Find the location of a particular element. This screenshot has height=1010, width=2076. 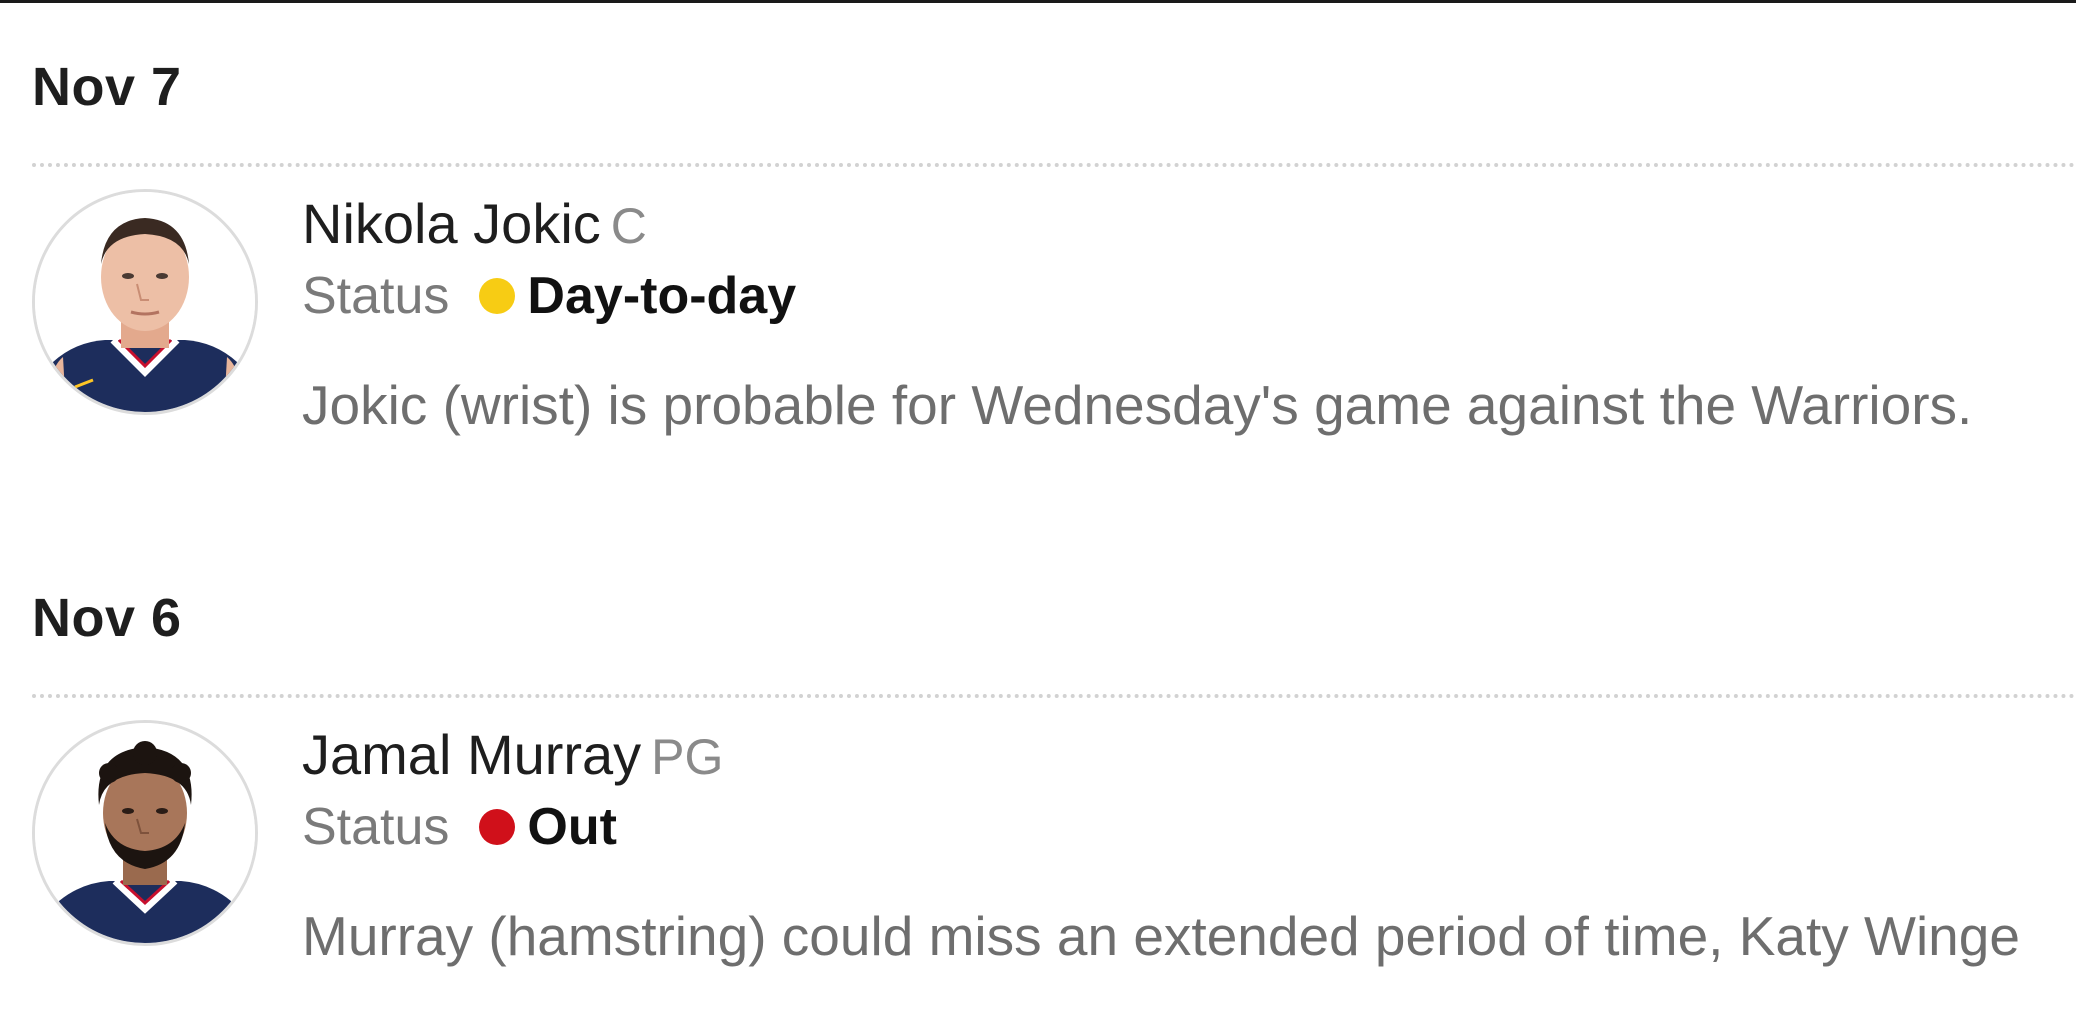

date-heading: Nov 6 is located at coordinates (107, 618).